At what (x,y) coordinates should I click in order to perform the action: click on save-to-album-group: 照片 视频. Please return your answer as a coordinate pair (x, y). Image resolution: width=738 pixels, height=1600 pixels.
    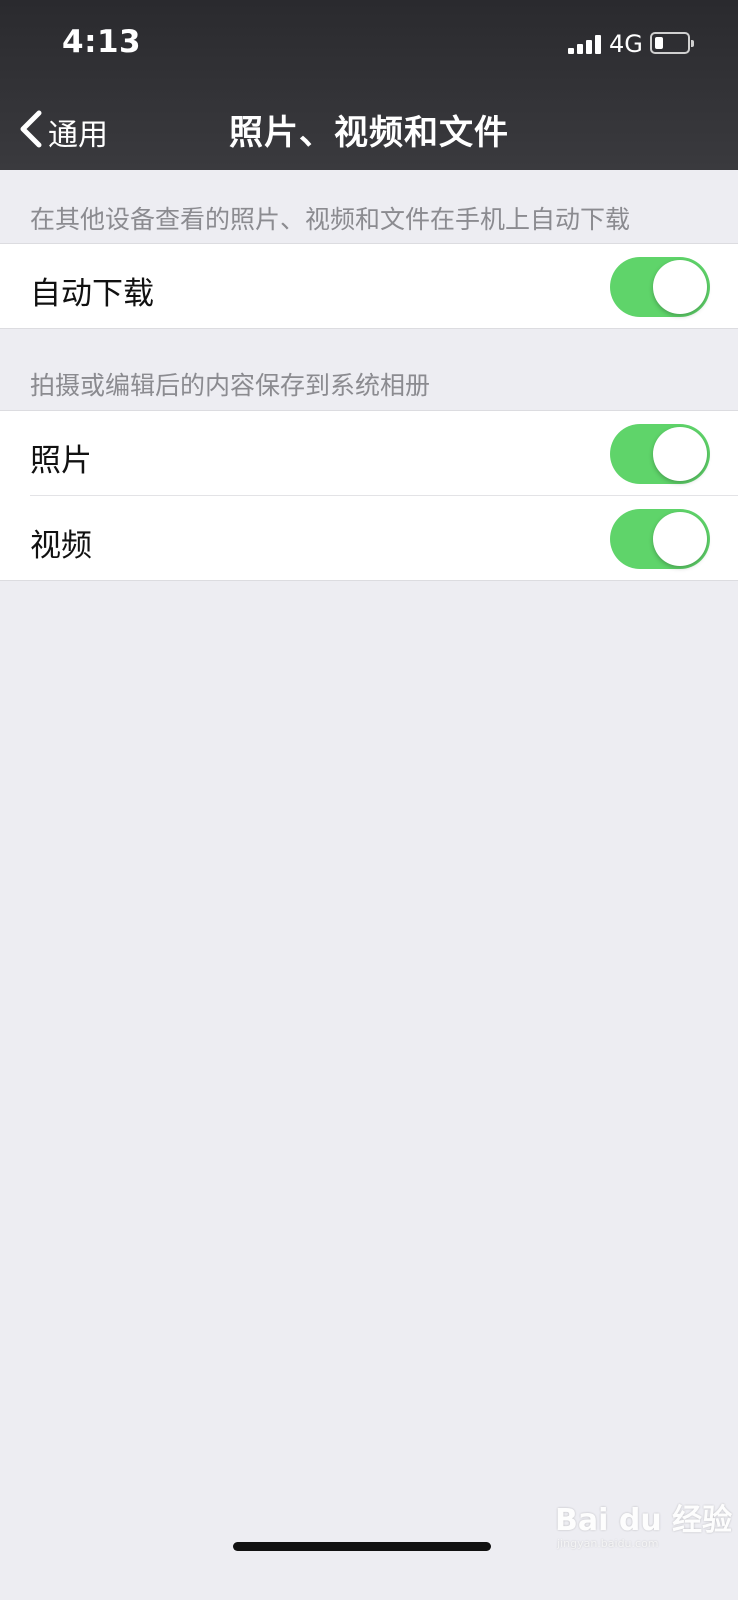
    Looking at the image, I should click on (369, 495).